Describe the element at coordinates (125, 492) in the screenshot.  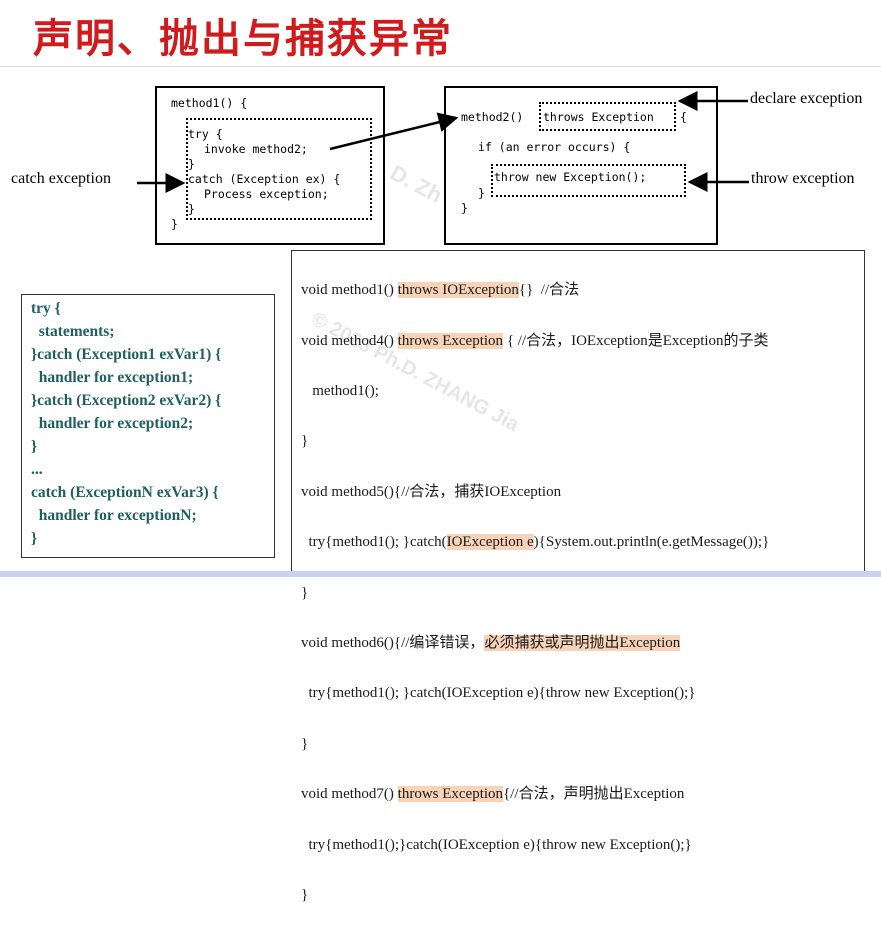
I see `syntax-line: catch (ExceptionN exVar3) {` at that location.